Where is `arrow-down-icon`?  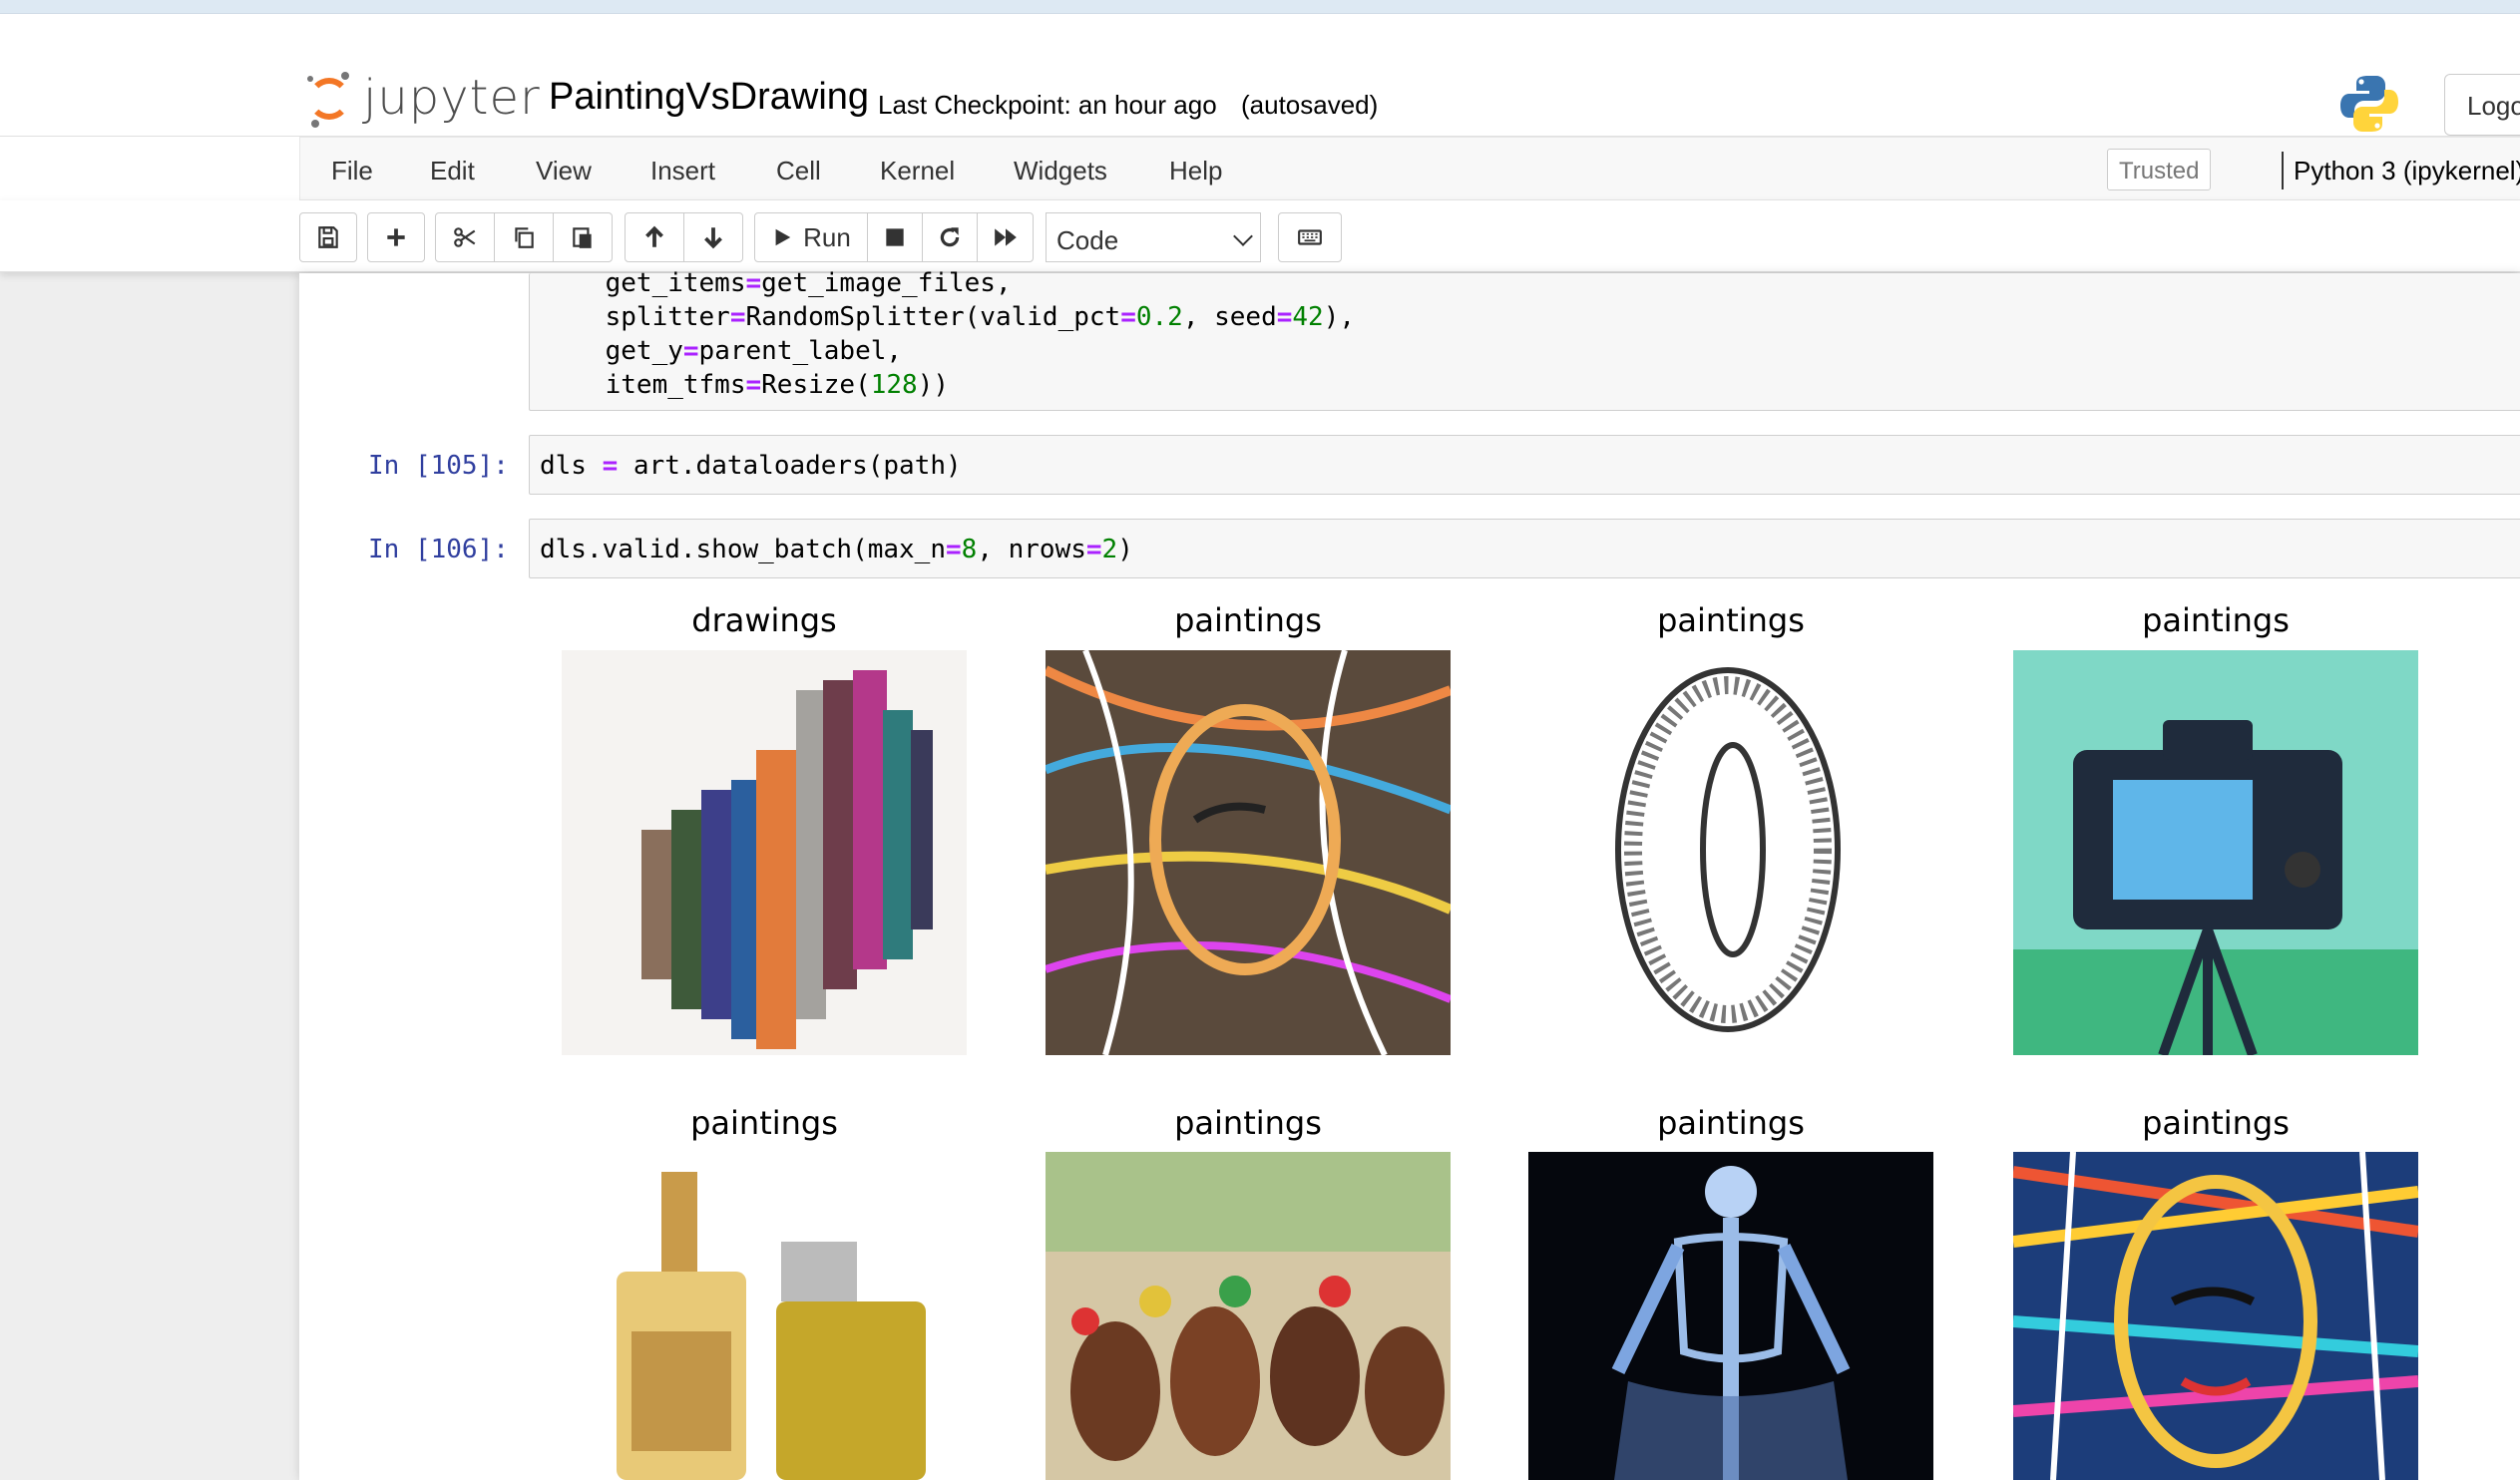
arrow-down-icon is located at coordinates (713, 238).